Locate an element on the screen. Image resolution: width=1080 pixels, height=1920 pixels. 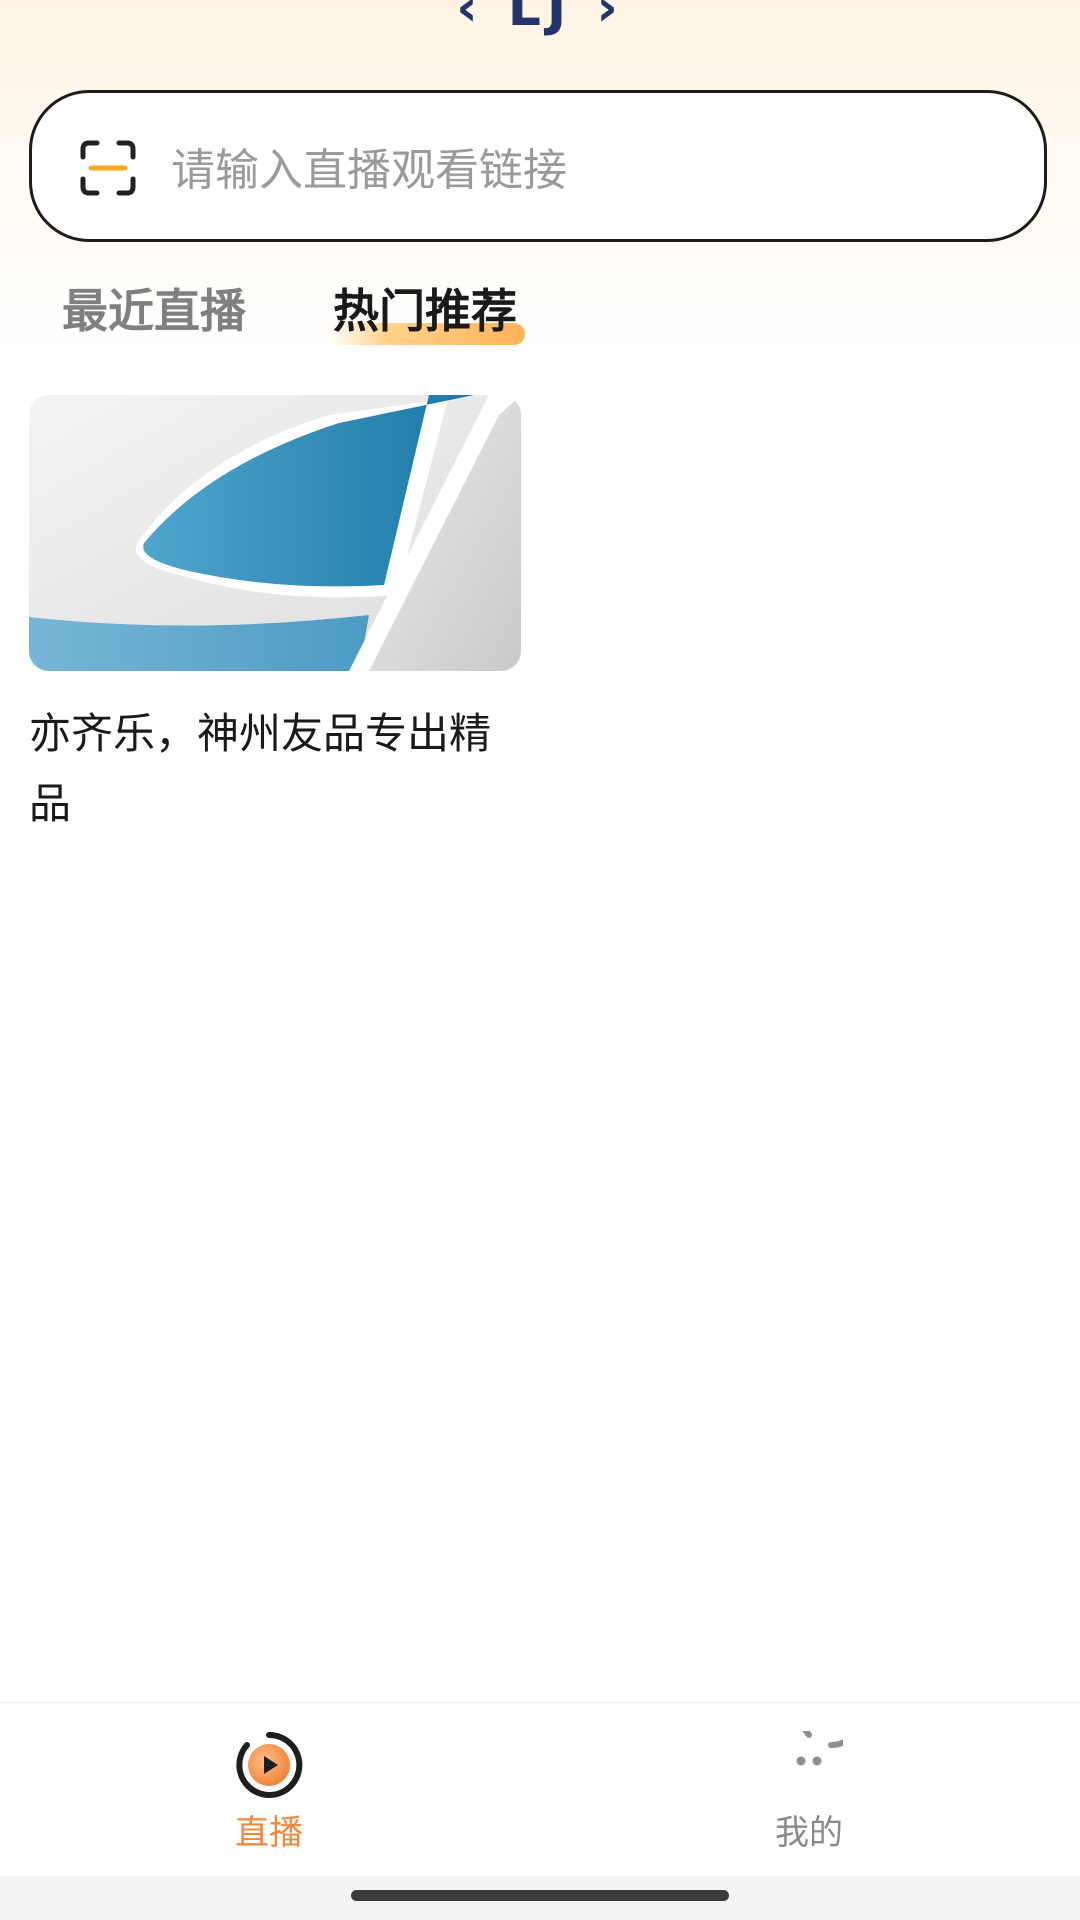
system-home-area is located at coordinates (540, 1898).